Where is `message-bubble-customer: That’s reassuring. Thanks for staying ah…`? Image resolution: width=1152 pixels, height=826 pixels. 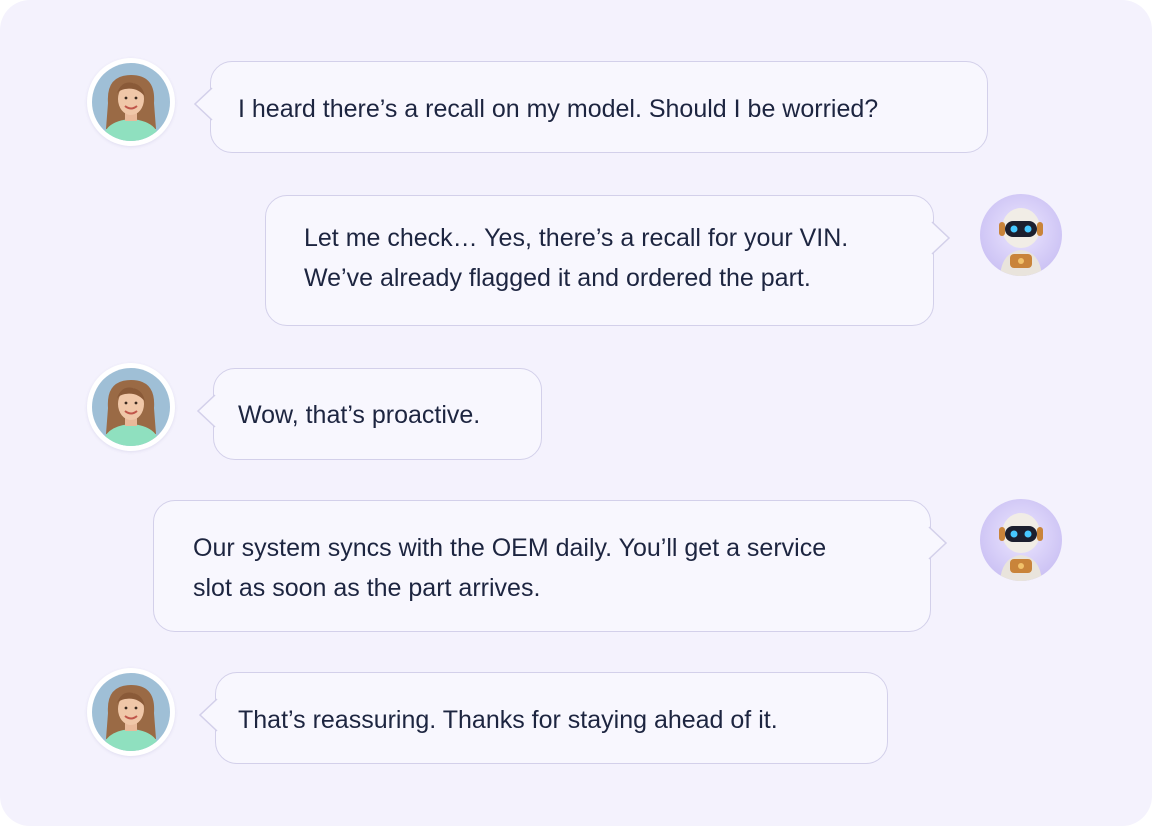
message-bubble-customer: That’s reassuring. Thanks for staying ah… is located at coordinates (543, 718).